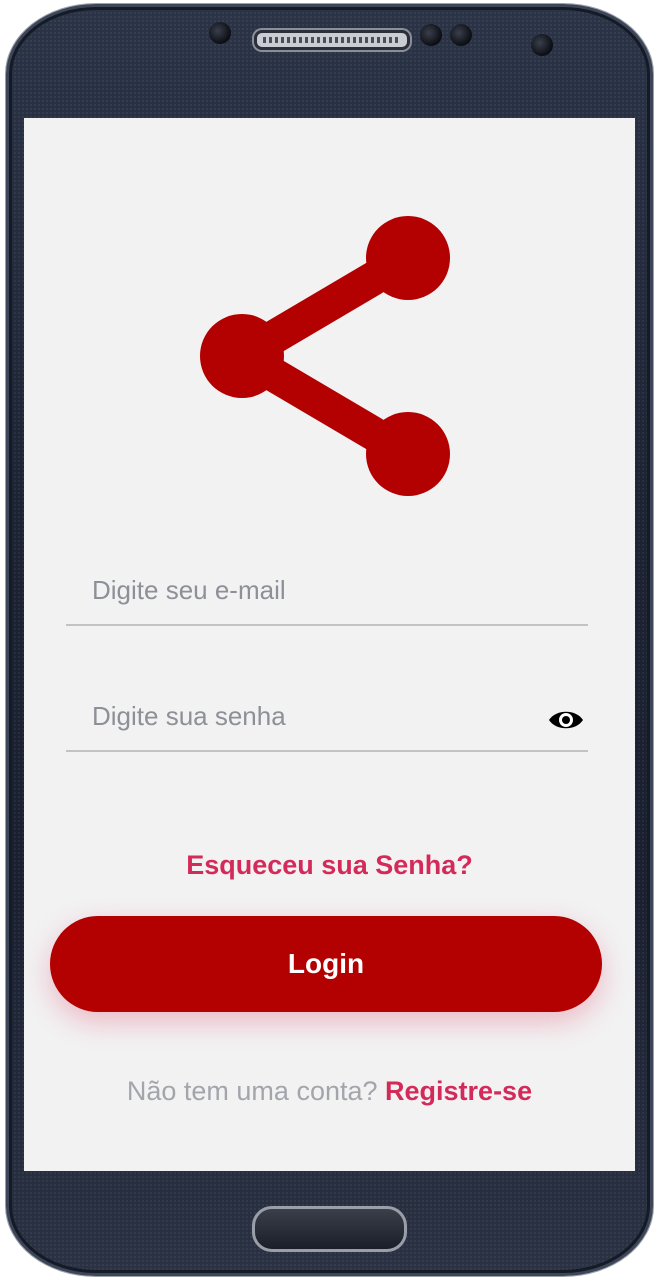 The image size is (659, 1280). What do you see at coordinates (329, 865) in the screenshot?
I see `forgot-password-link: Esqueceu sua Senha?` at bounding box center [329, 865].